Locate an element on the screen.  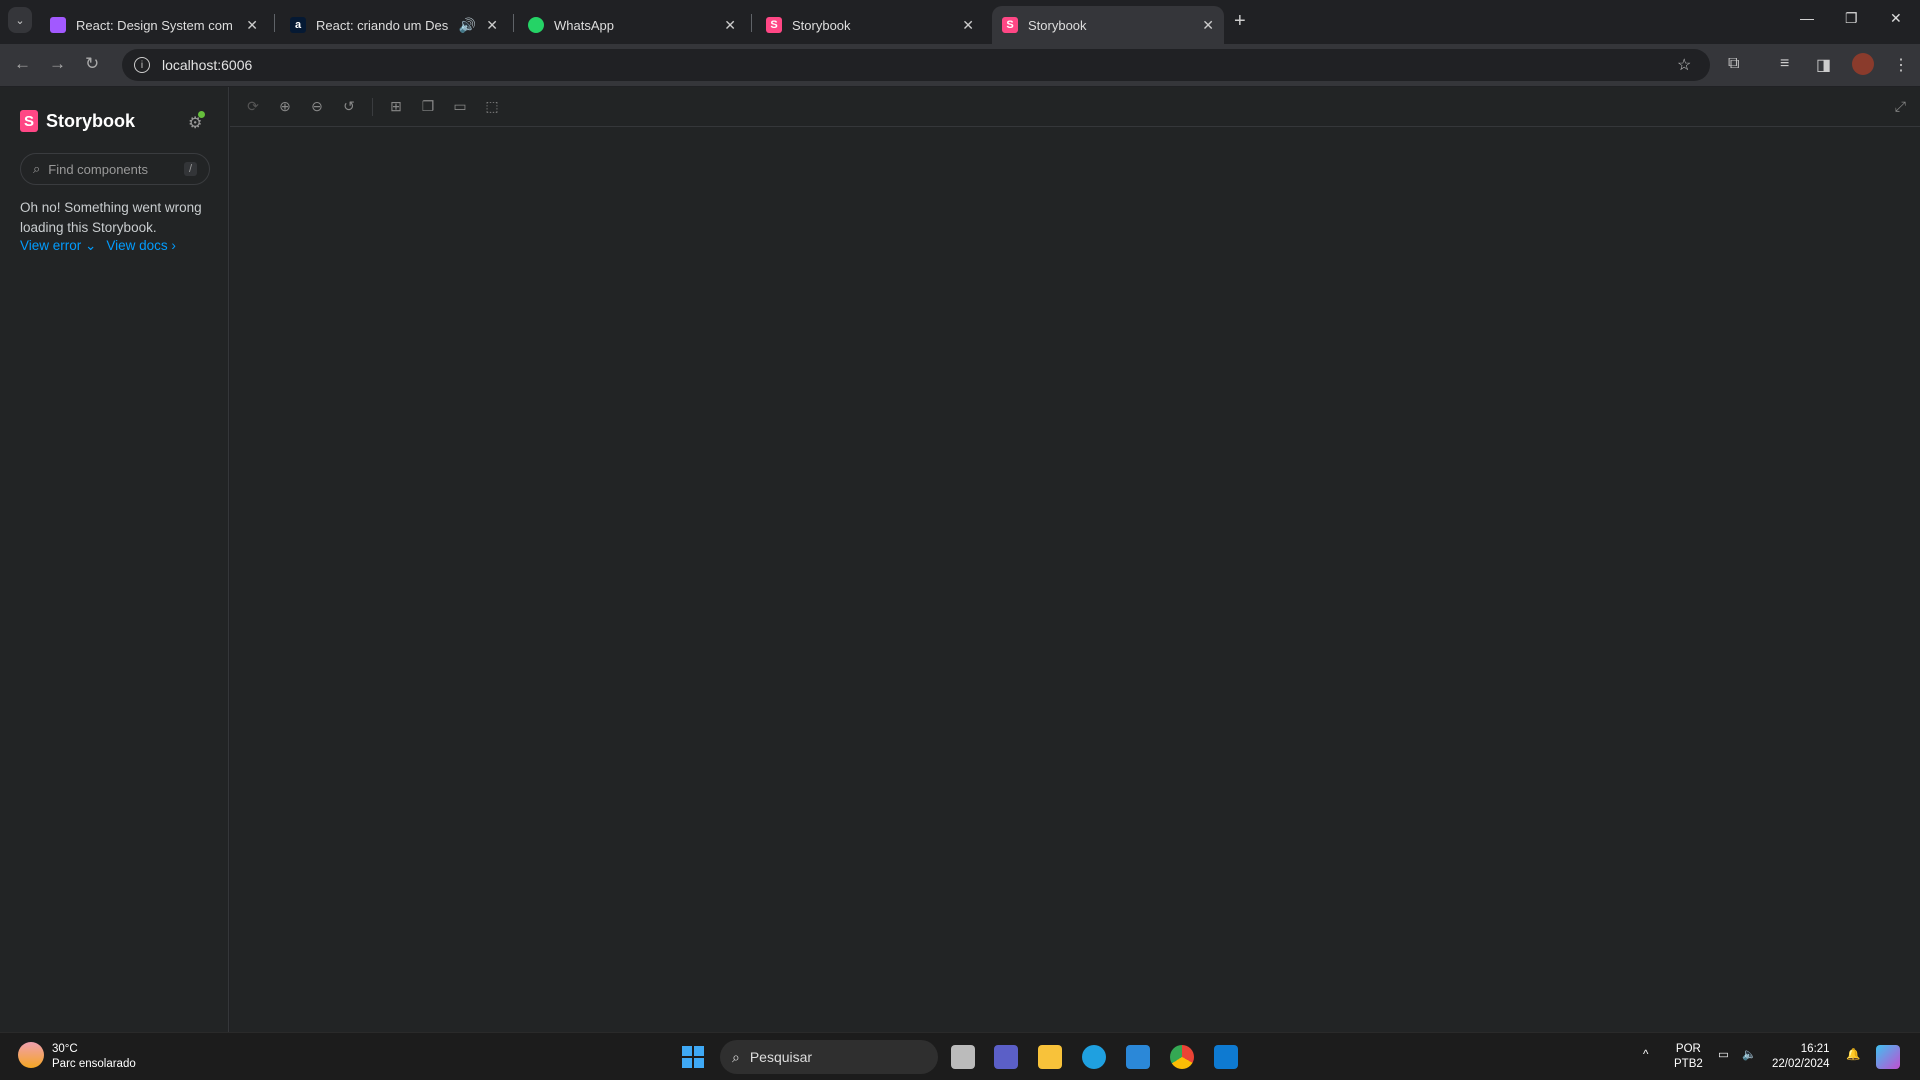
toolbar-divider is located at coordinates (372, 106).